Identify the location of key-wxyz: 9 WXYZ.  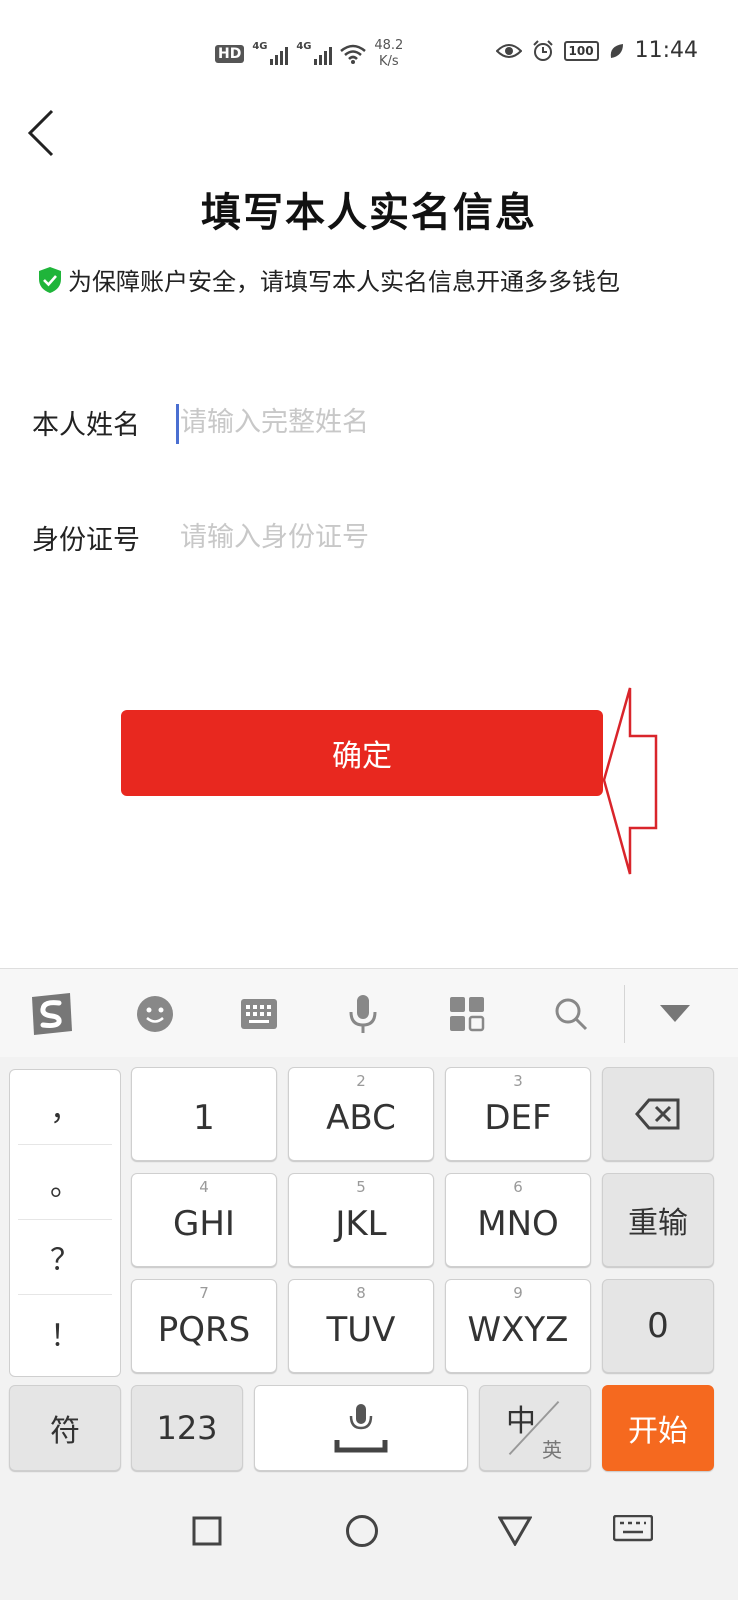
(518, 1326).